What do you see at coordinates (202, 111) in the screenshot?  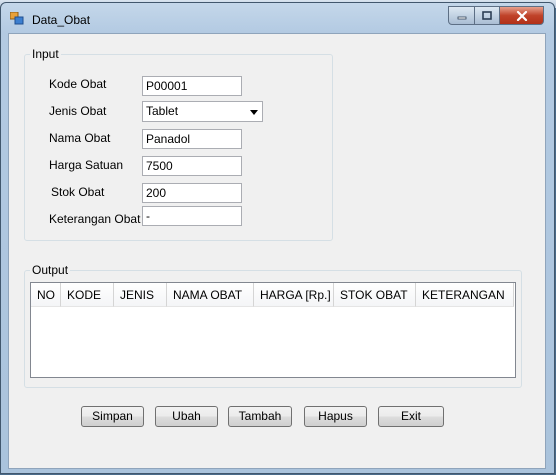 I see `jenis-obat-combobox: Tablet` at bounding box center [202, 111].